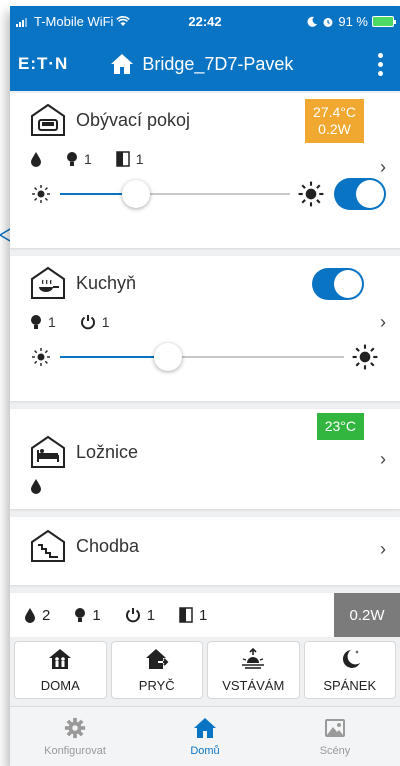 Image resolution: width=400 pixels, height=766 pixels. I want to click on light-summary: 1, so click(87, 615).